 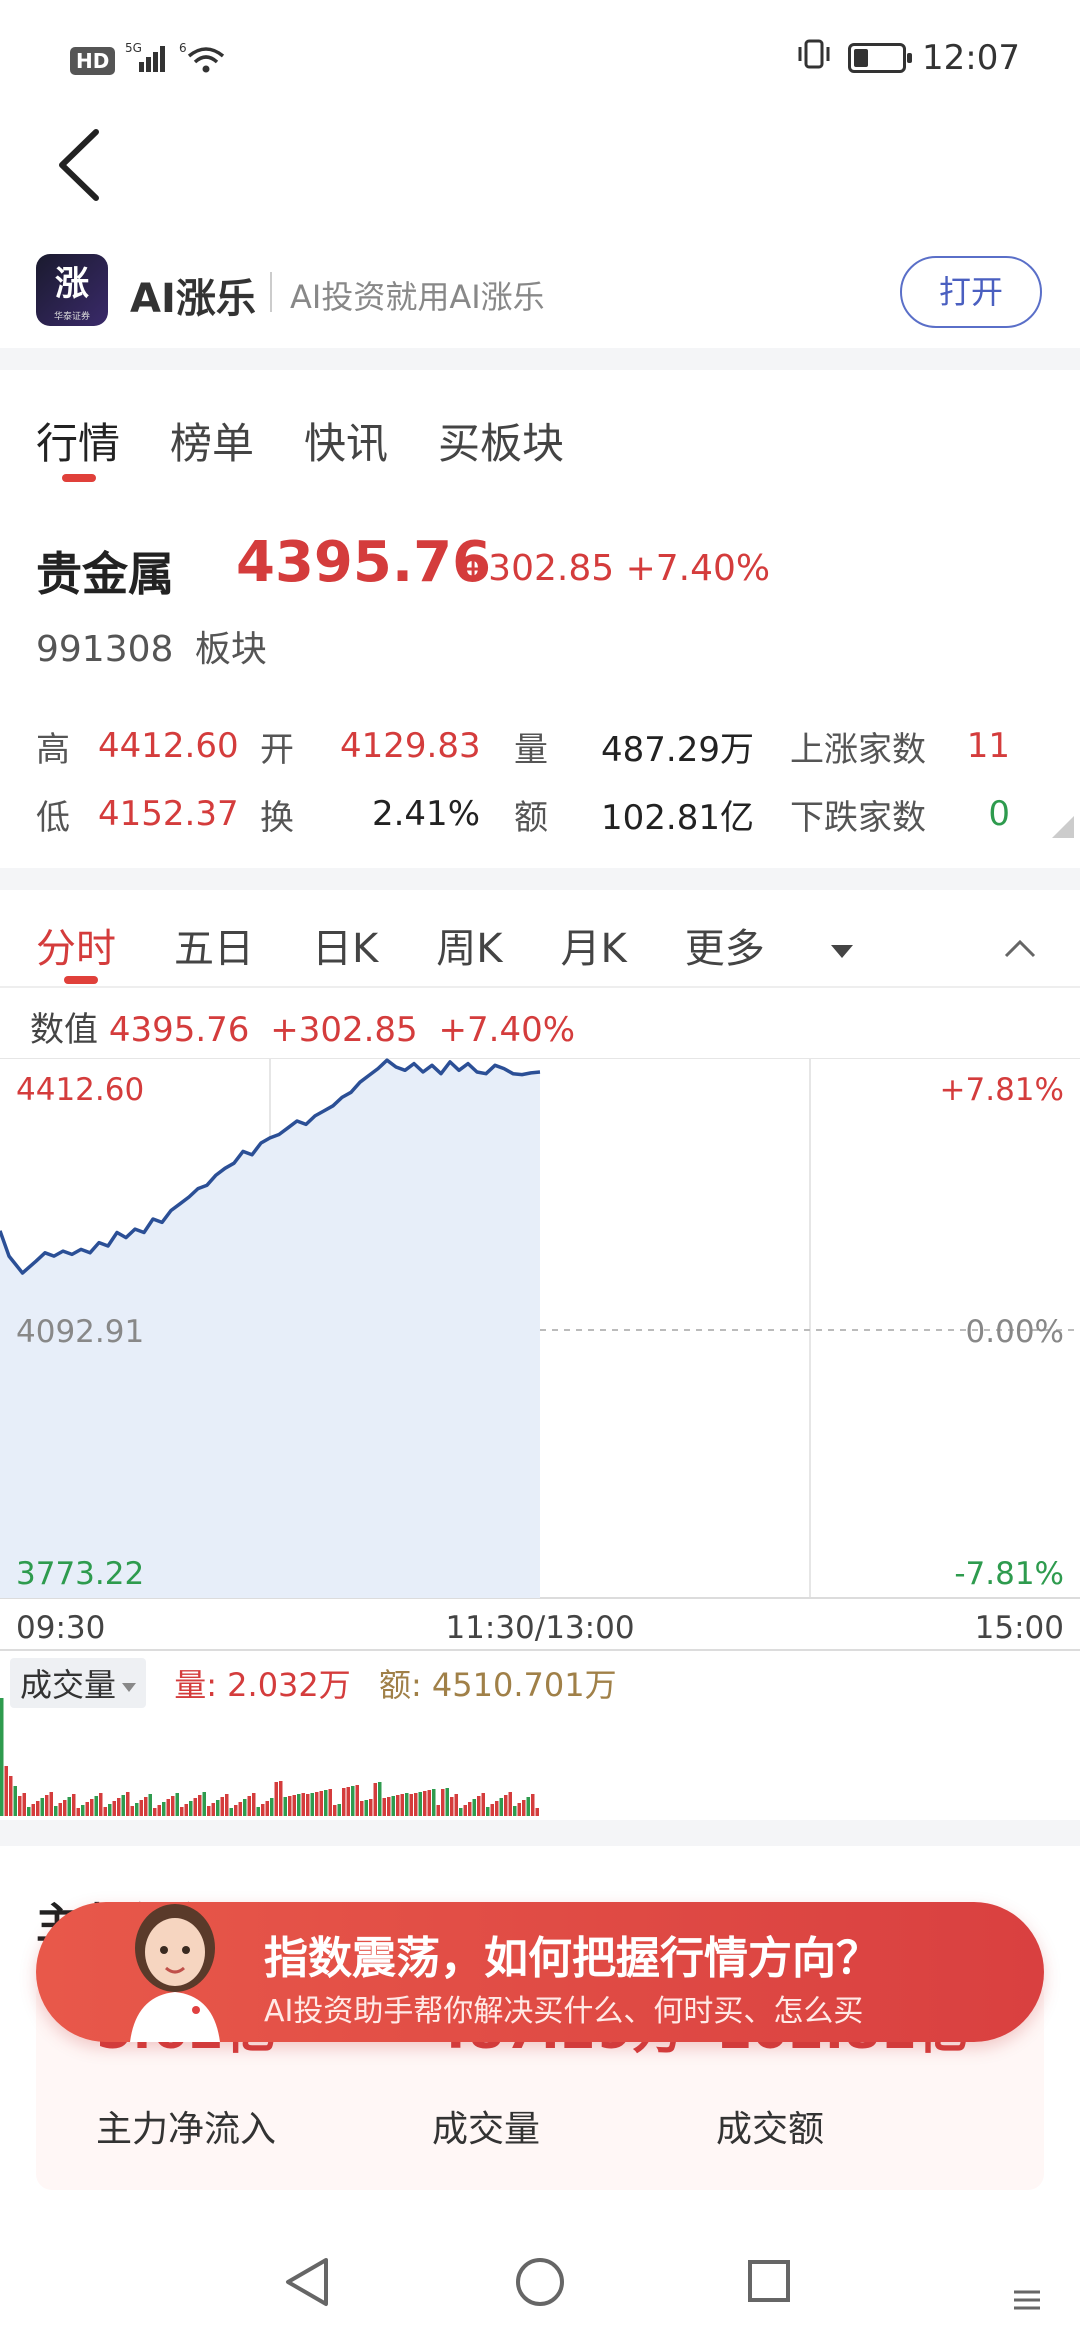 I want to click on divider, so click(x=540, y=987).